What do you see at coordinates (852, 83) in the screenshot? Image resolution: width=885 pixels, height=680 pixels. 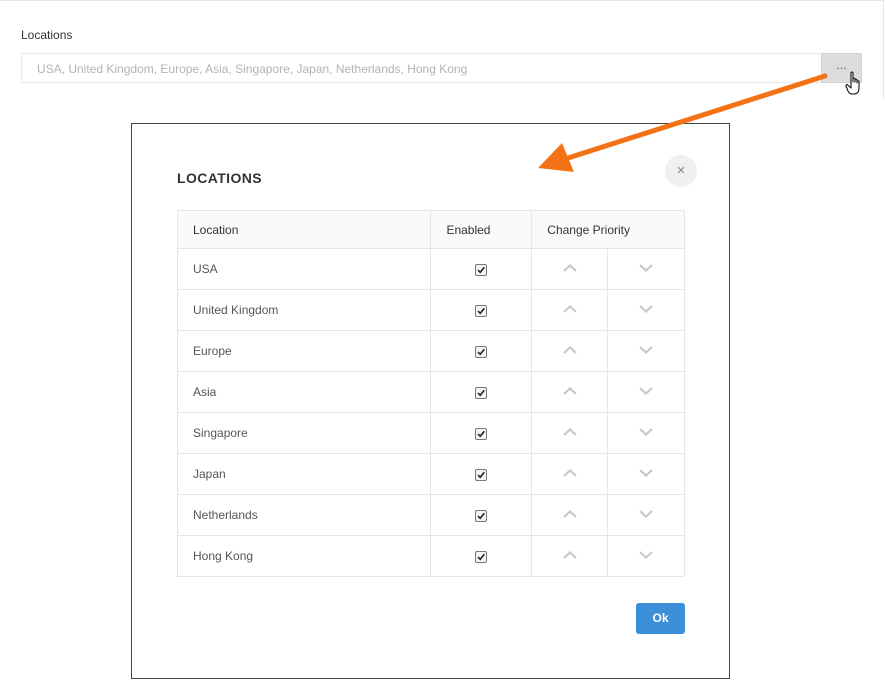 I see `hand-pointer-icon` at bounding box center [852, 83].